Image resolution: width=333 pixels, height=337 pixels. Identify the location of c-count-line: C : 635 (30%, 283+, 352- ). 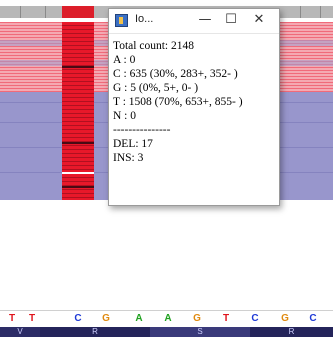
(175, 74).